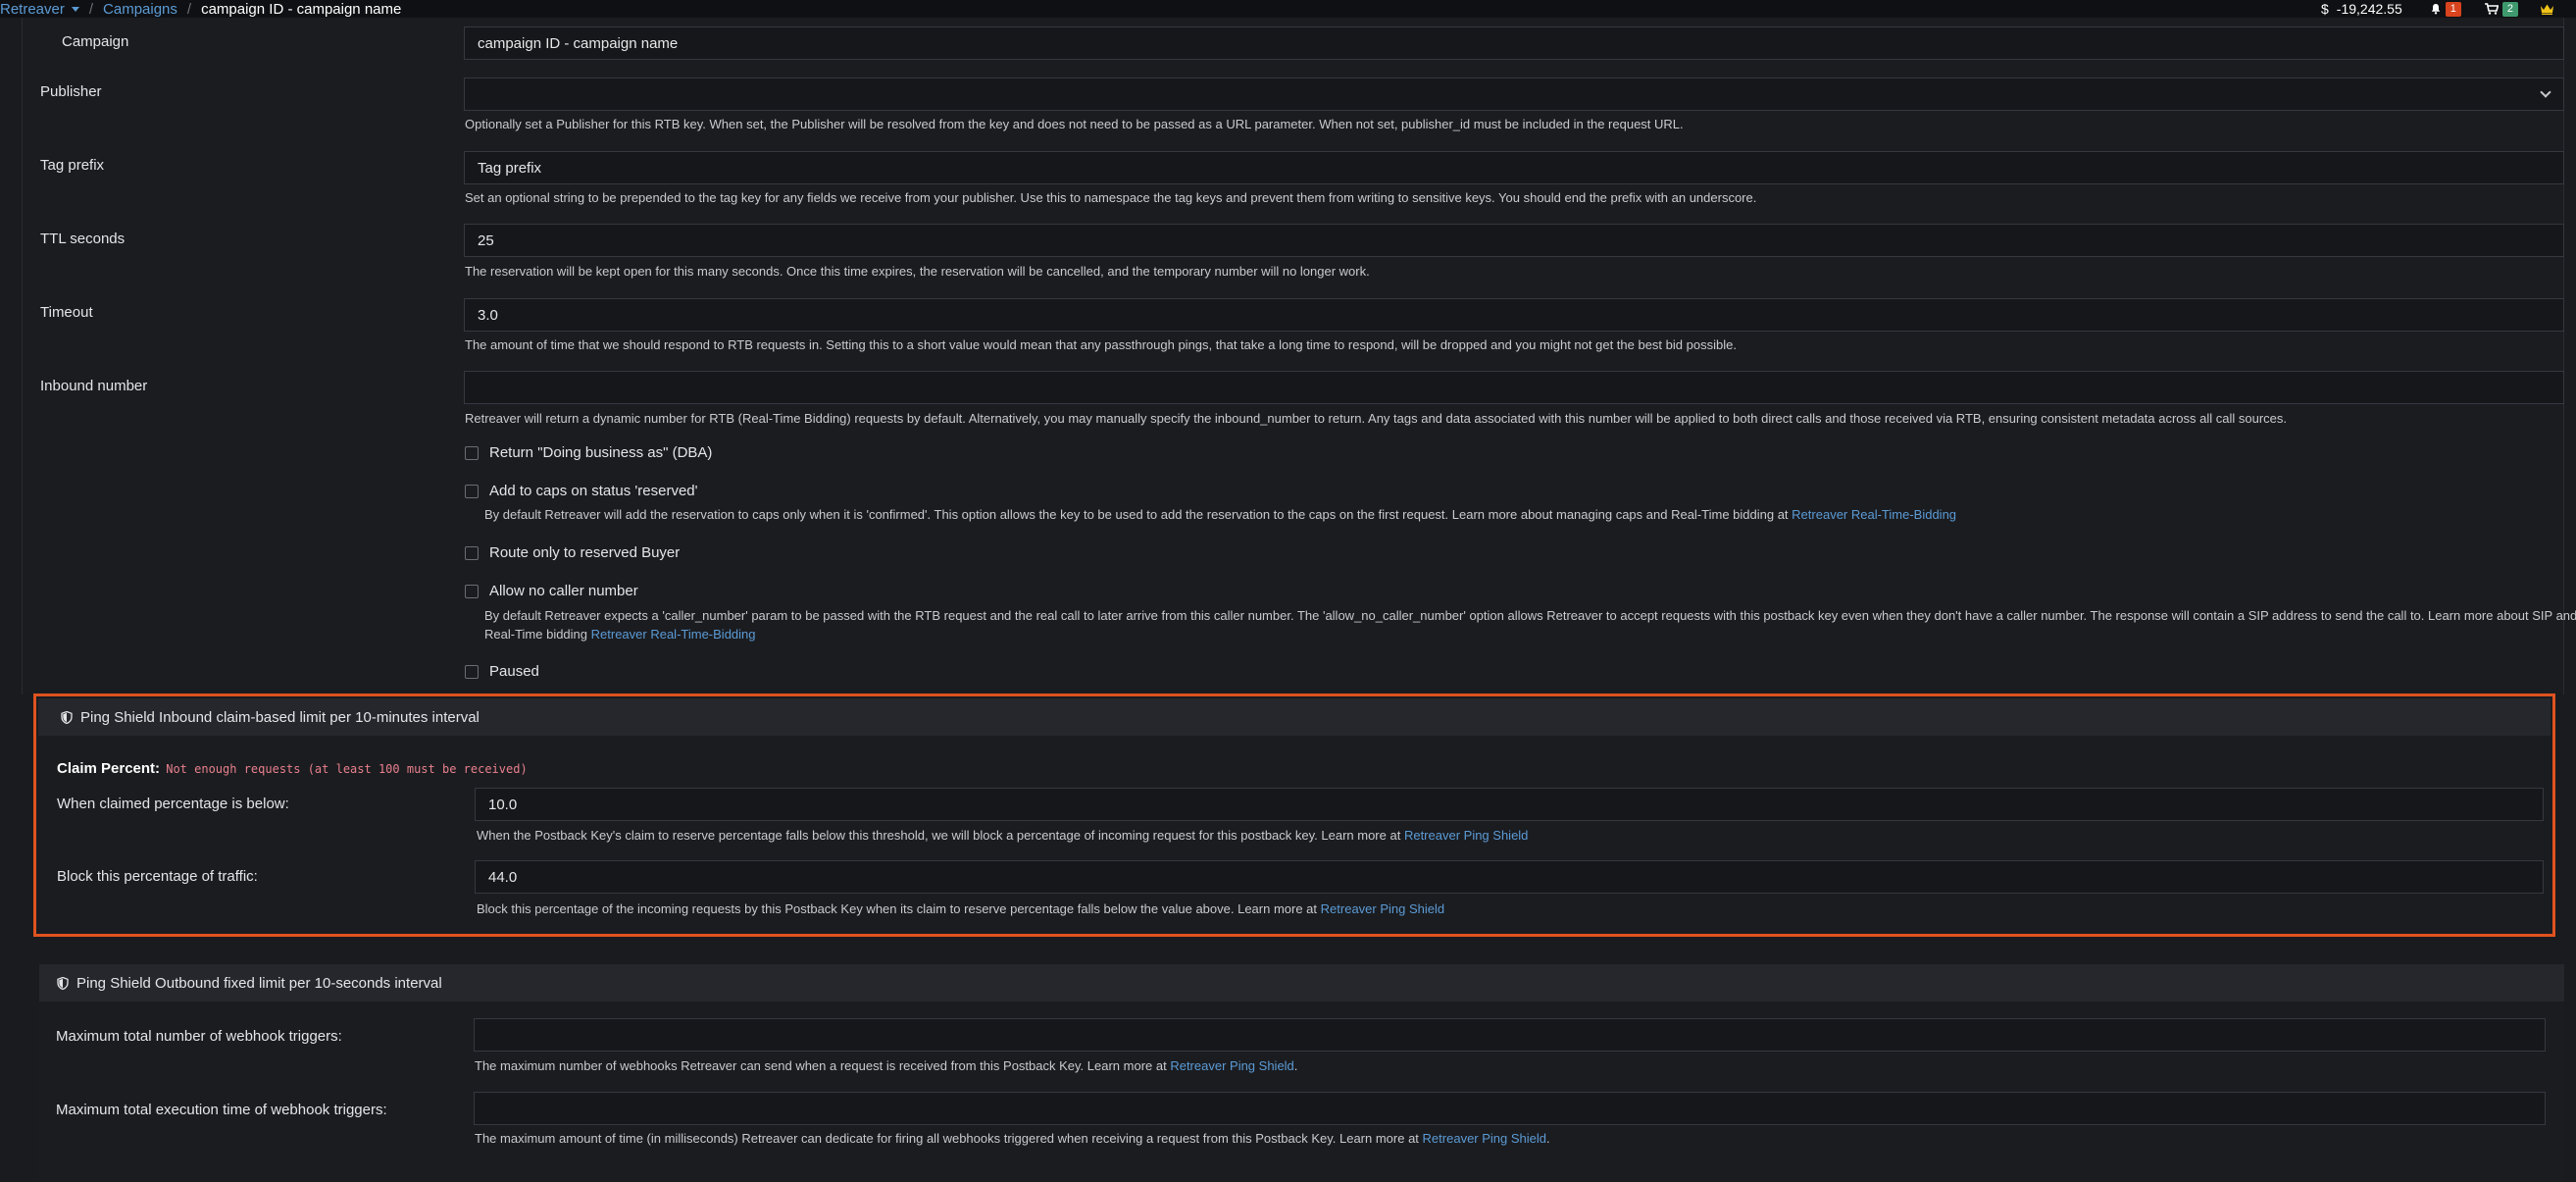 This screenshot has height=1182, width=2576. I want to click on dba-checkbox, so click(472, 452).